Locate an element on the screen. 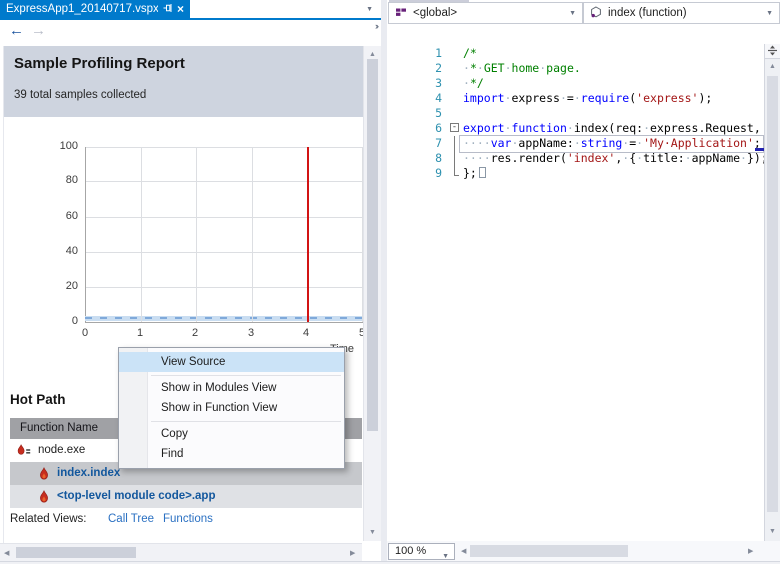  y-tick-label: 20 is located at coordinates (71, 286).